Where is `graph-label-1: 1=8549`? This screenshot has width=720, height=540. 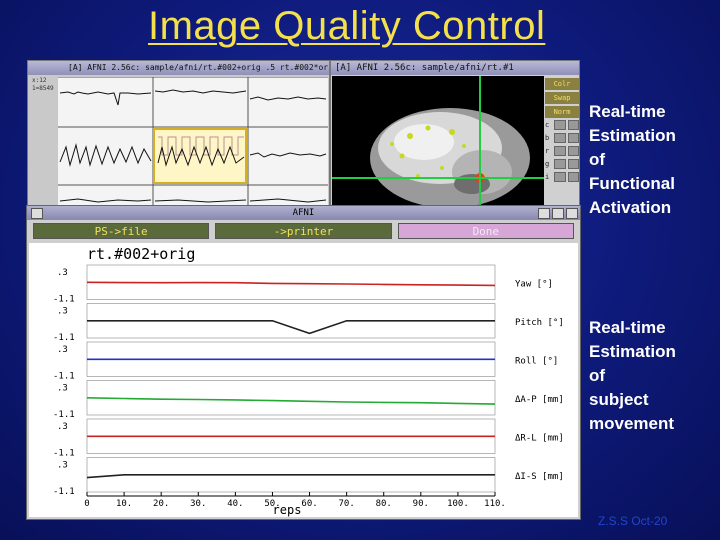 graph-label-1: 1=8549 is located at coordinates (43, 88).